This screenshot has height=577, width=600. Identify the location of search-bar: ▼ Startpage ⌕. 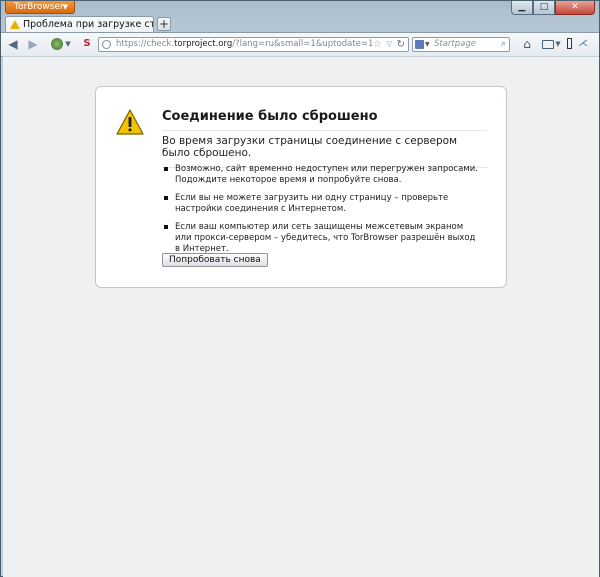
(461, 44).